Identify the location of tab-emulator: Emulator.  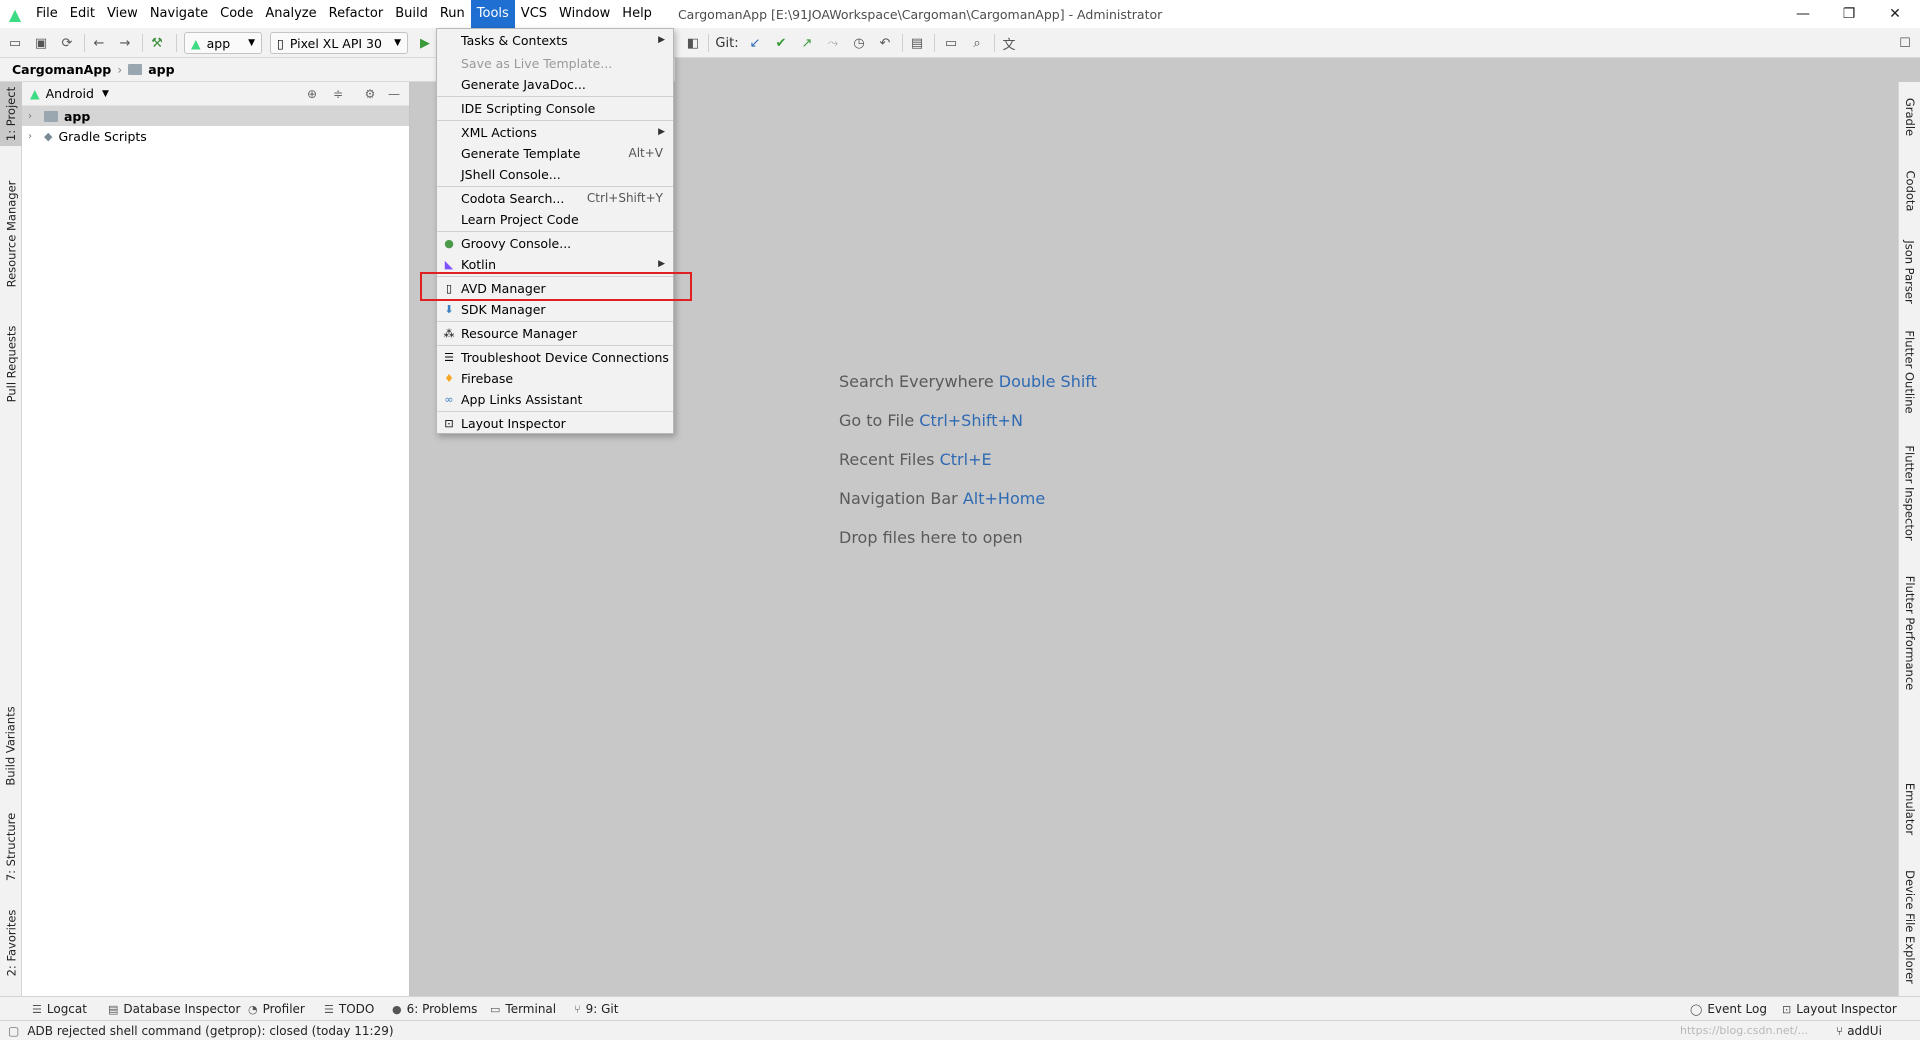
(1909, 809).